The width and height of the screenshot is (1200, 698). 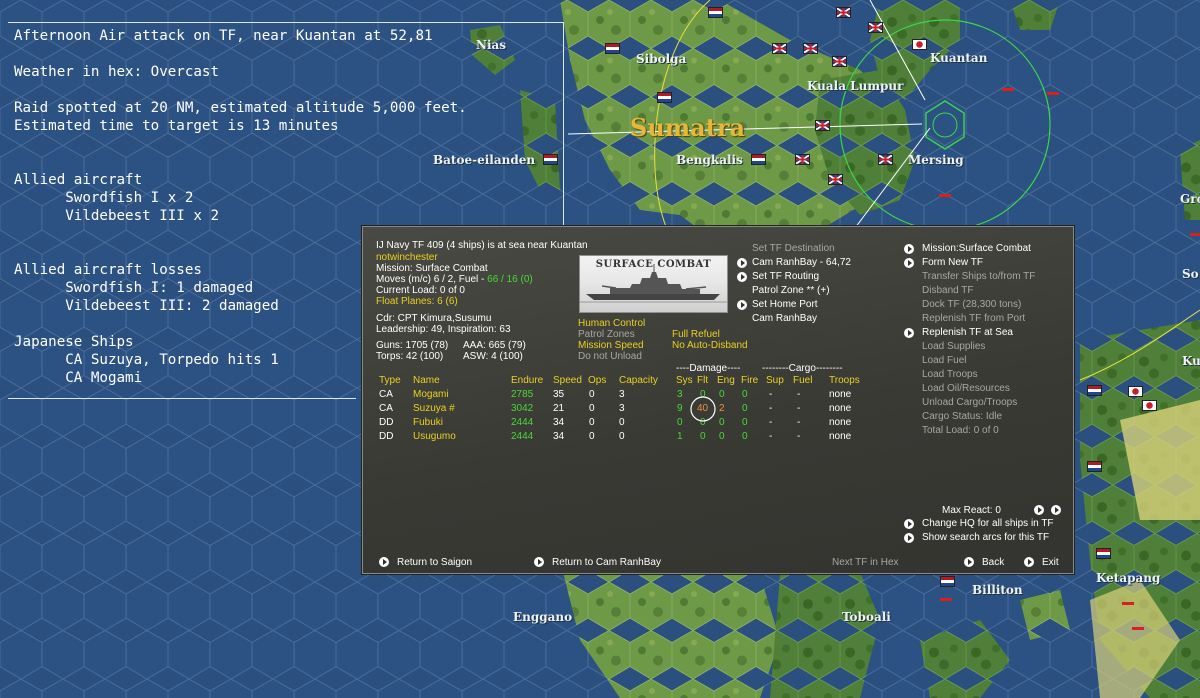 I want to click on disband-tf-button: Disband TF, so click(x=948, y=291).